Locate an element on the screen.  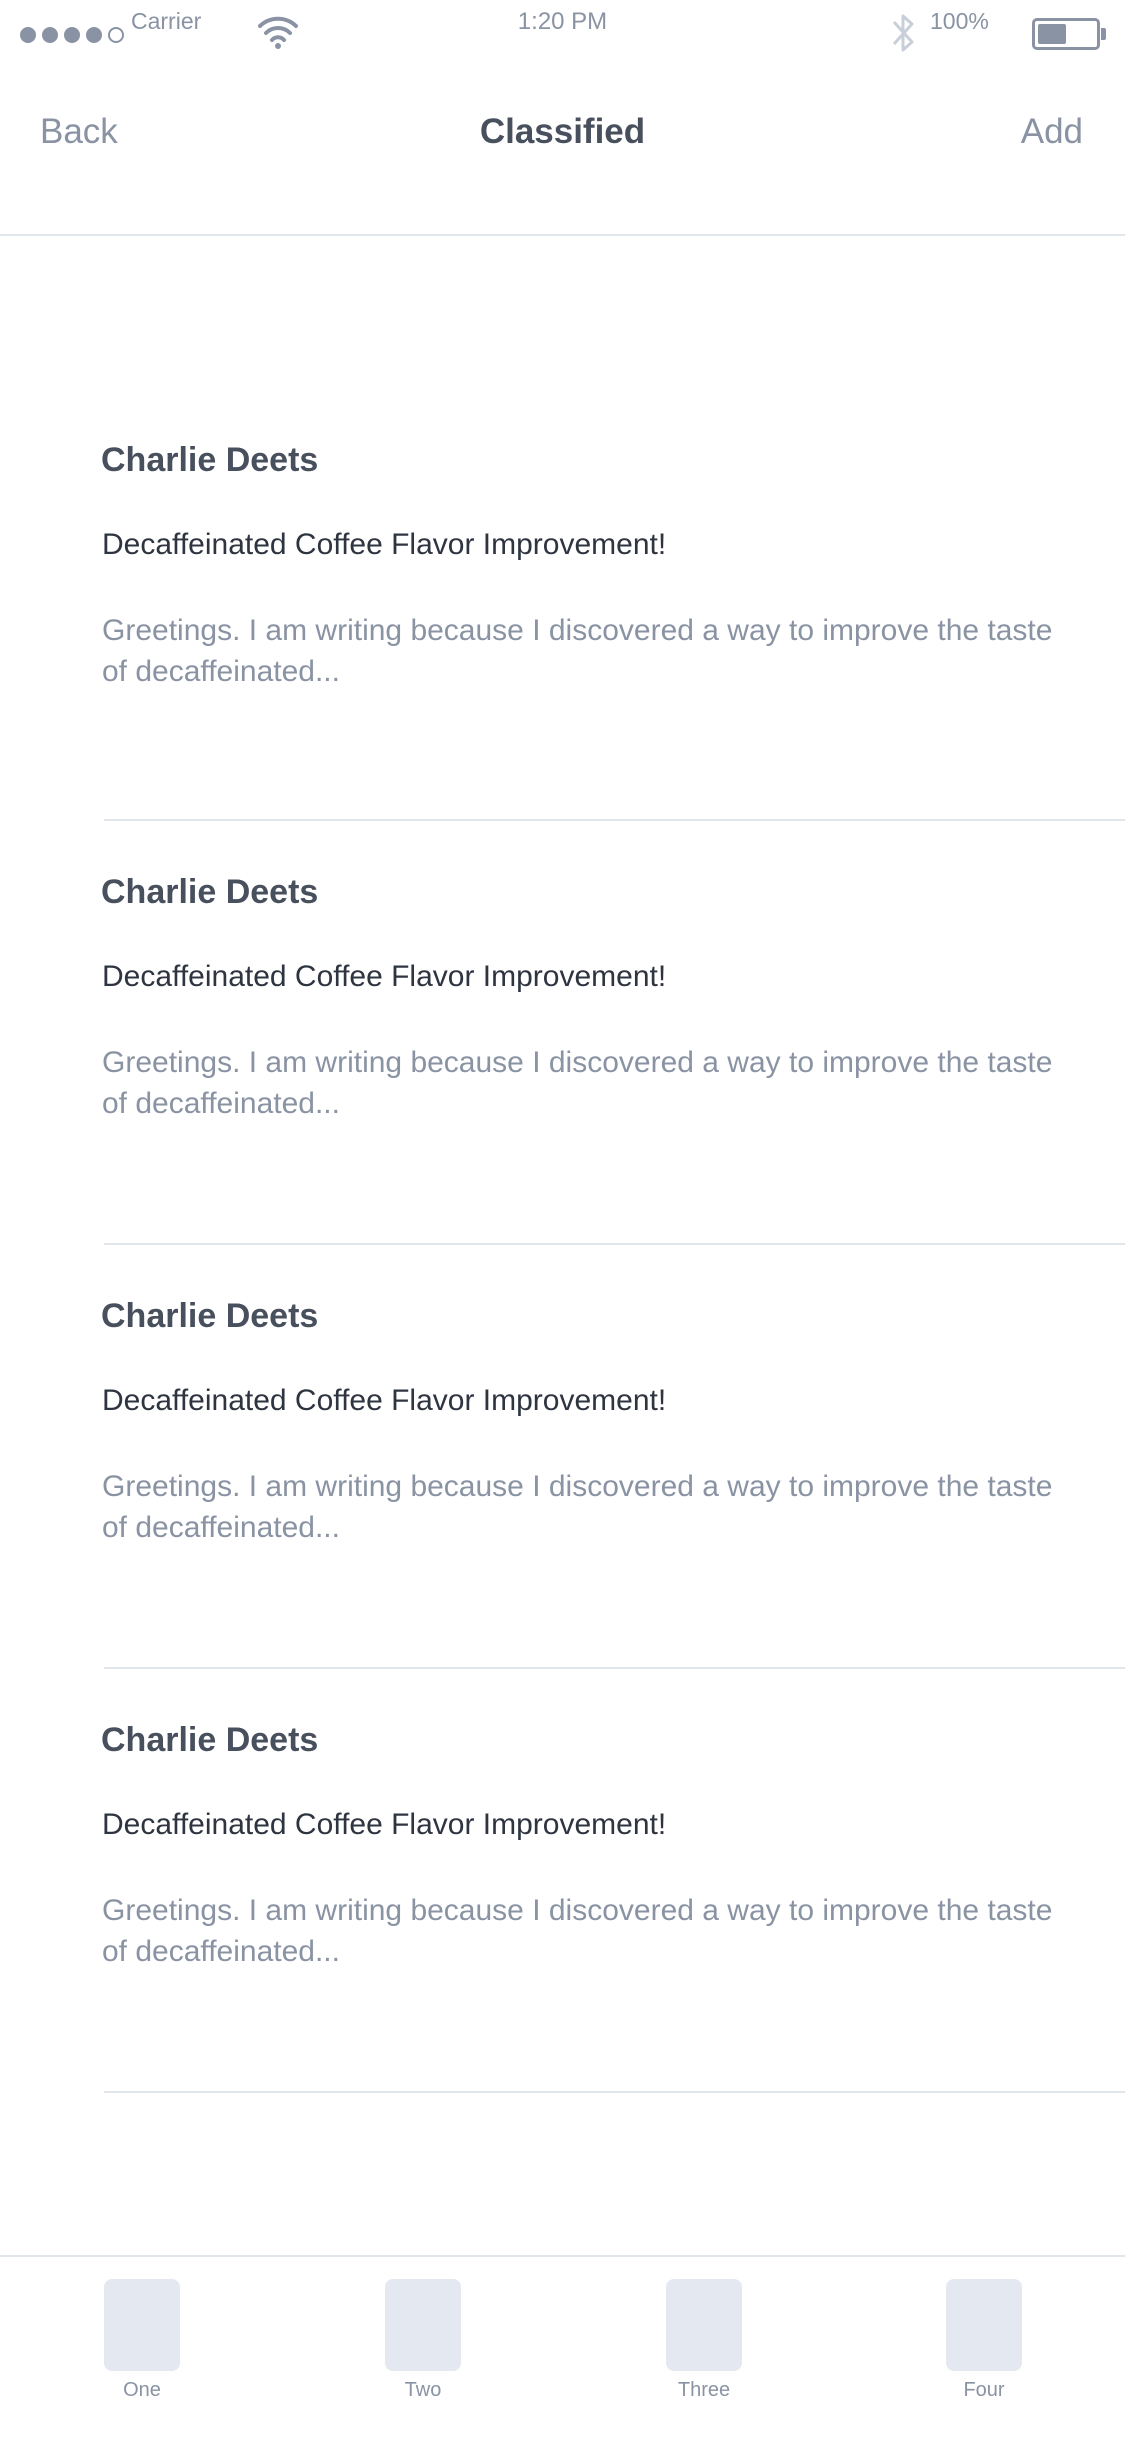
tab-label: One is located at coordinates (142, 2390).